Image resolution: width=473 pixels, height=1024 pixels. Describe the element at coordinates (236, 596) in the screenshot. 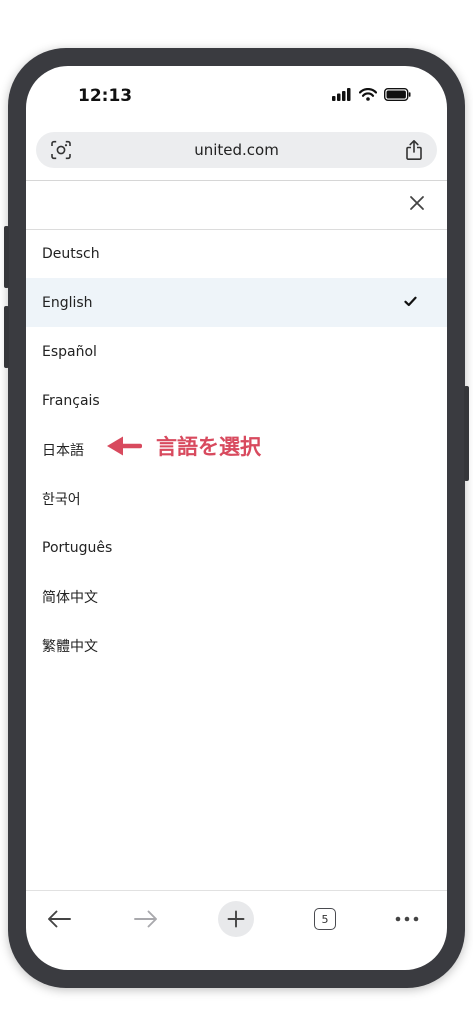

I see `language-option-simplified-chinese: 简体中文` at that location.